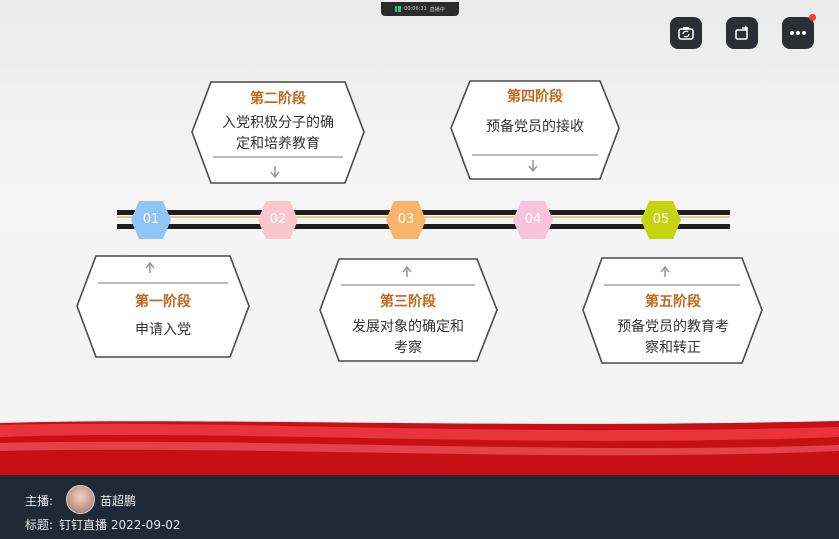 This screenshot has width=839, height=539. I want to click on timeline-node-03-label: 03, so click(406, 219).